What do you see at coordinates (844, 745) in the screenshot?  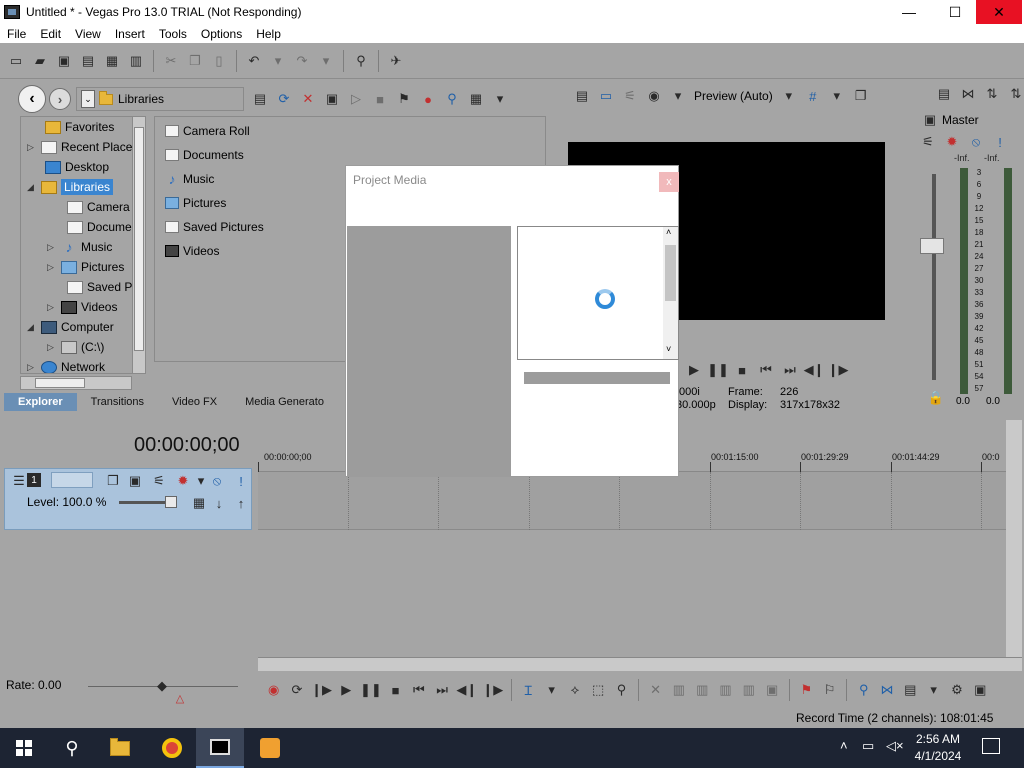 I see `show-hidden-icons-icon: ˄` at bounding box center [844, 745].